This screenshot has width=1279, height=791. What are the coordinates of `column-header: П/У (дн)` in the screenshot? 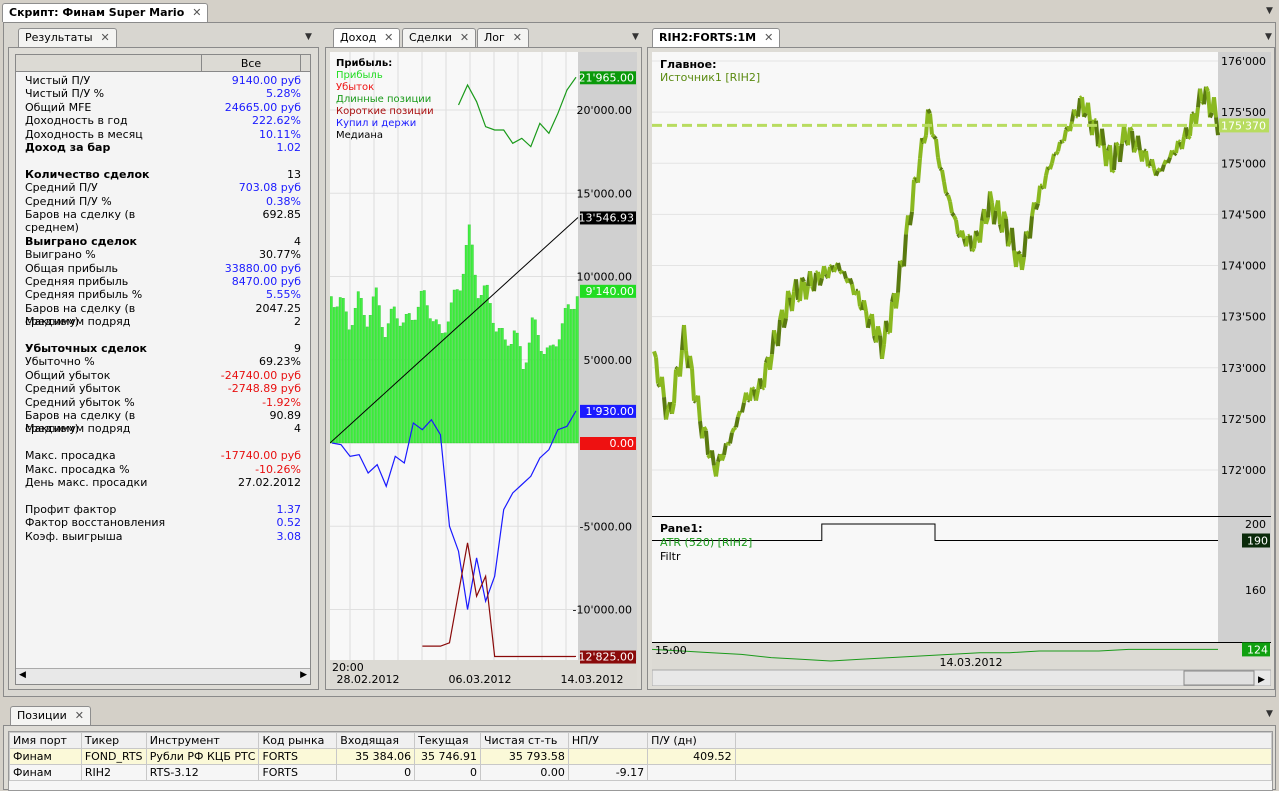 It's located at (691, 741).